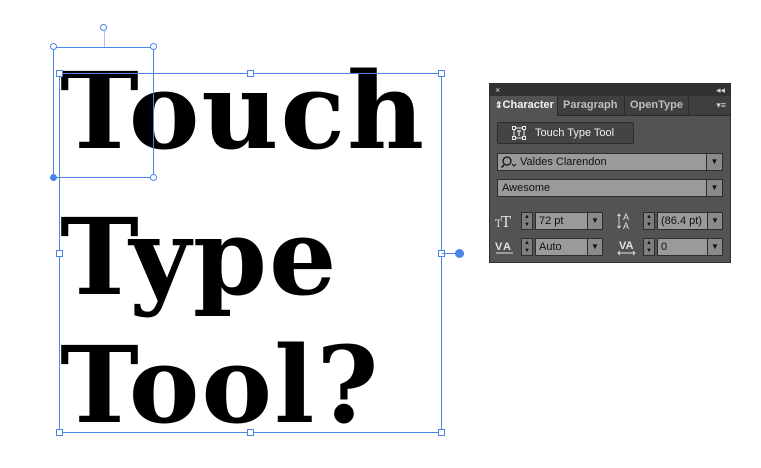 The image size is (761, 468). What do you see at coordinates (153, 46) in the screenshot?
I see `character-scale-handle-top-right` at bounding box center [153, 46].